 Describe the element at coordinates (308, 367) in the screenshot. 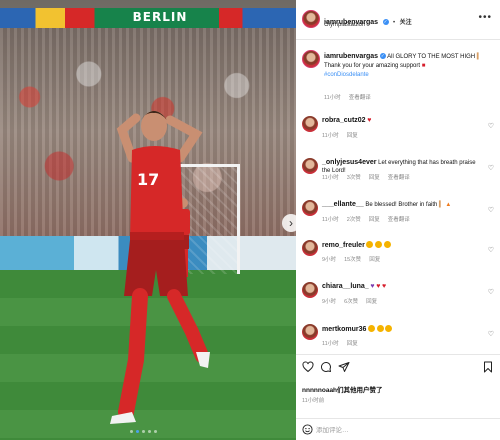

I see `heart-icon` at that location.